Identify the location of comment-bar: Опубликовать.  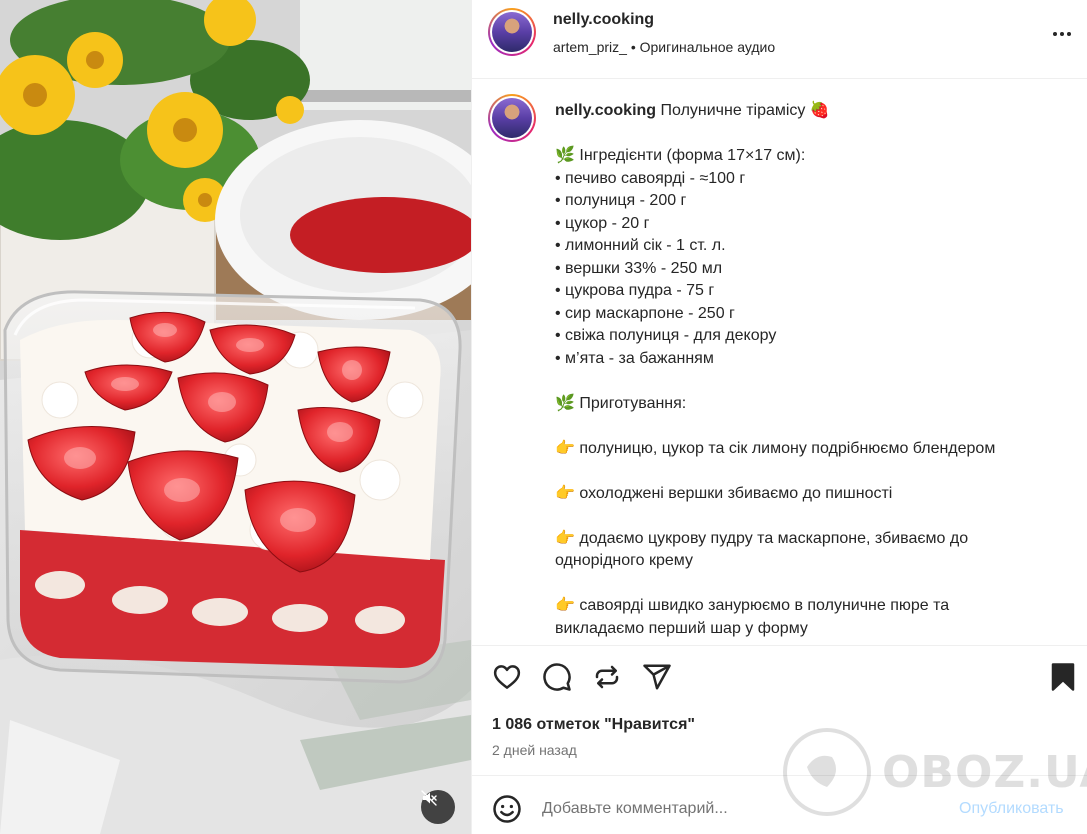
(779, 804).